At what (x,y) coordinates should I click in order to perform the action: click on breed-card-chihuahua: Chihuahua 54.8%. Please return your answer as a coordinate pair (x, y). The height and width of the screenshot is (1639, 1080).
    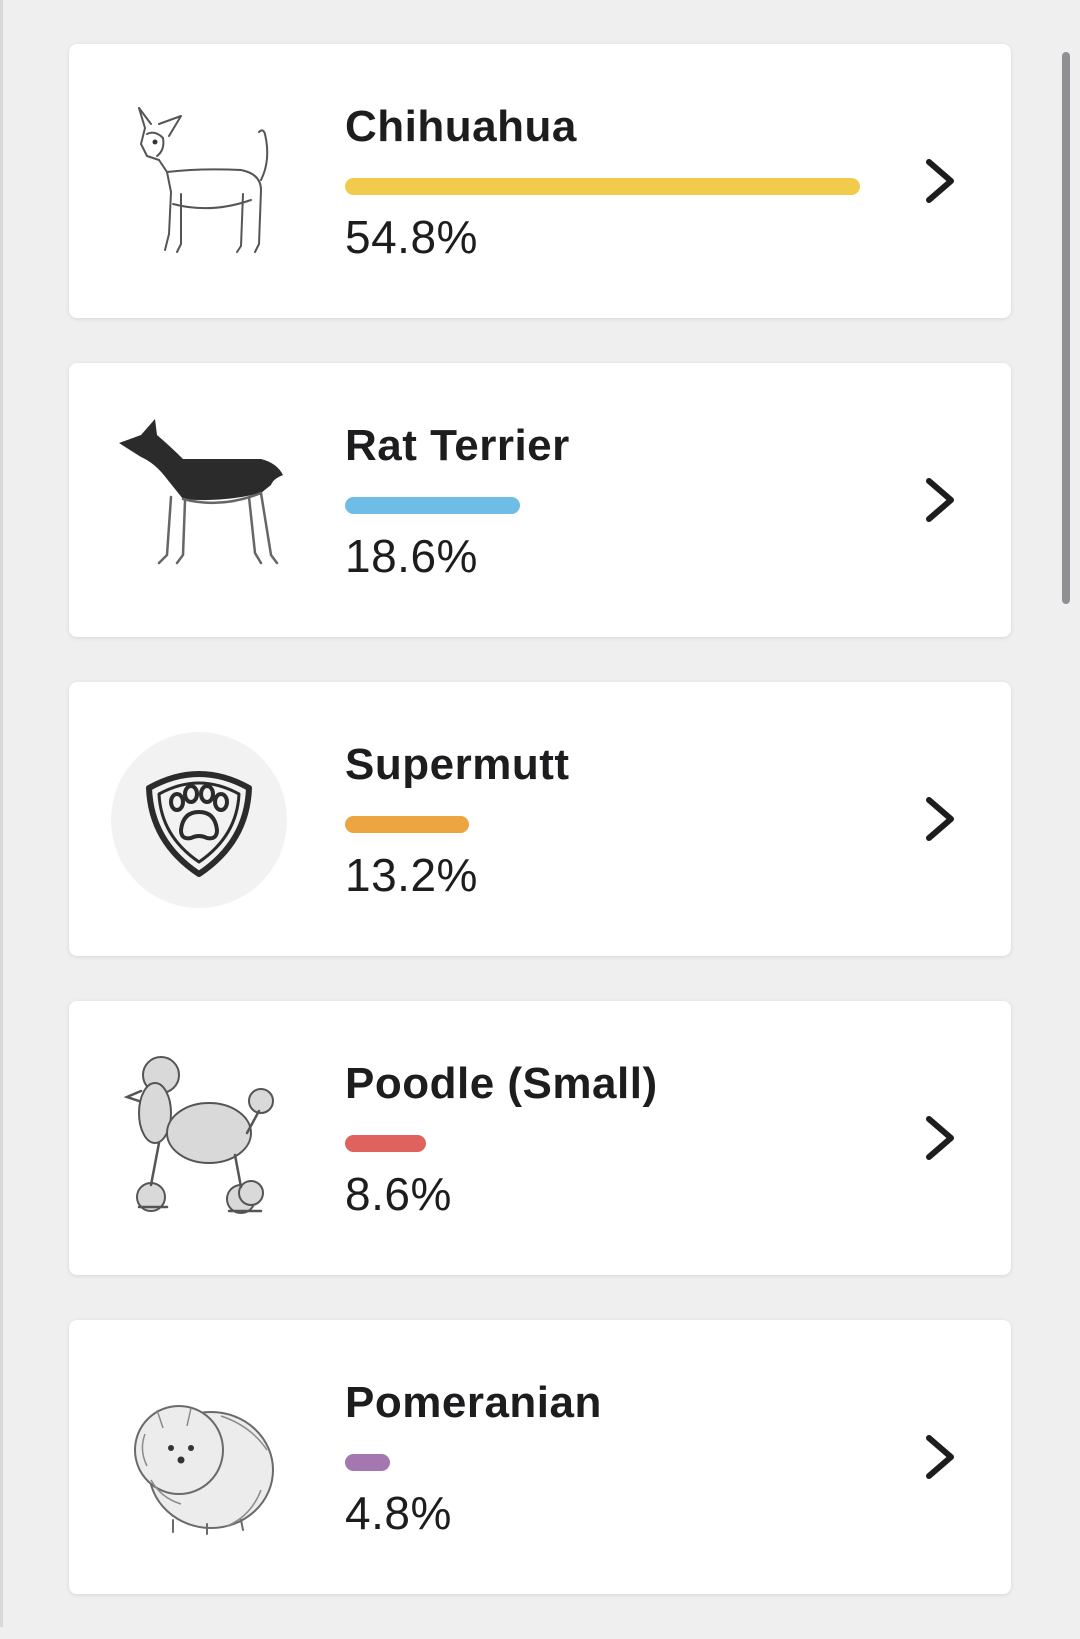
    Looking at the image, I should click on (540, 181).